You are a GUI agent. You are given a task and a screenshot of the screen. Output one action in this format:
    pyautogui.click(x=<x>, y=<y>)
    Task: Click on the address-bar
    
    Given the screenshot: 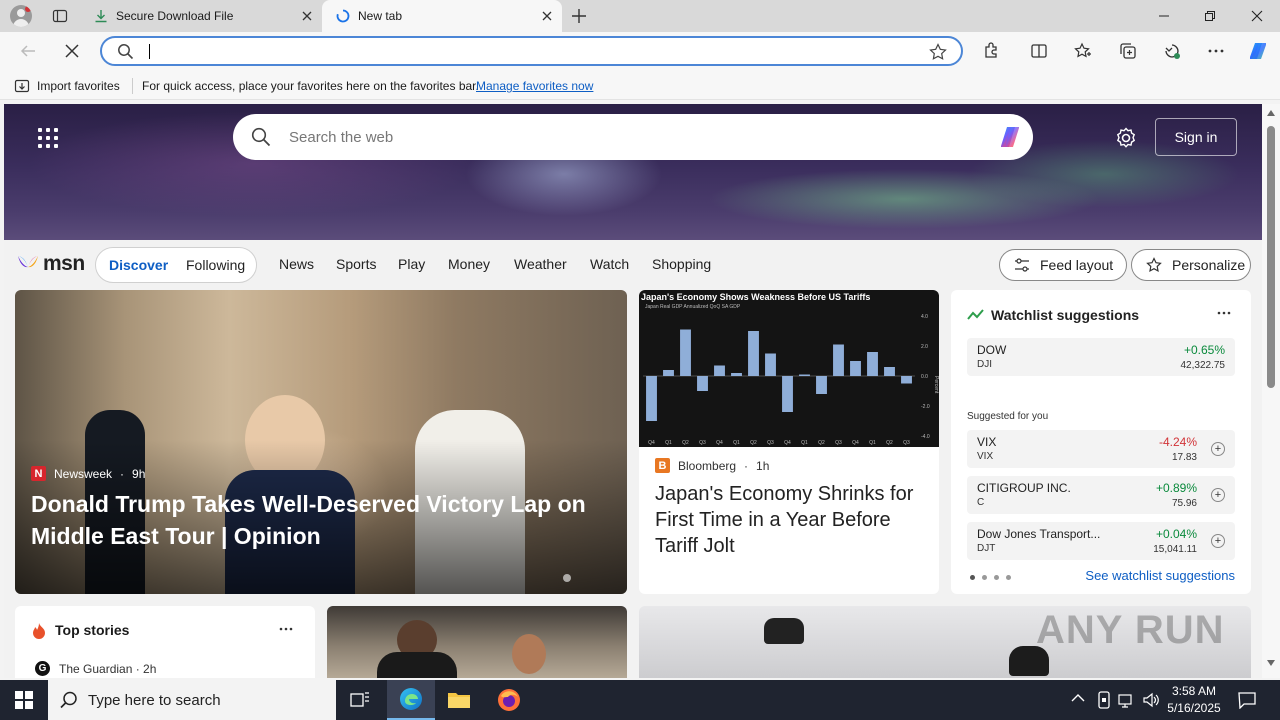 What is the action you would take?
    pyautogui.click(x=531, y=51)
    